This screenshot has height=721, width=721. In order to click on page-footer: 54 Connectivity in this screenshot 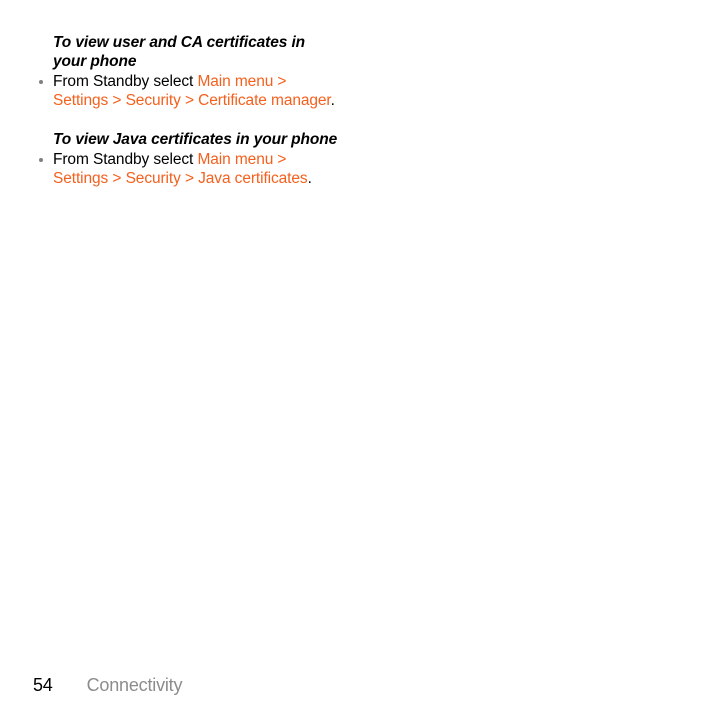, I will do `click(107, 685)`.